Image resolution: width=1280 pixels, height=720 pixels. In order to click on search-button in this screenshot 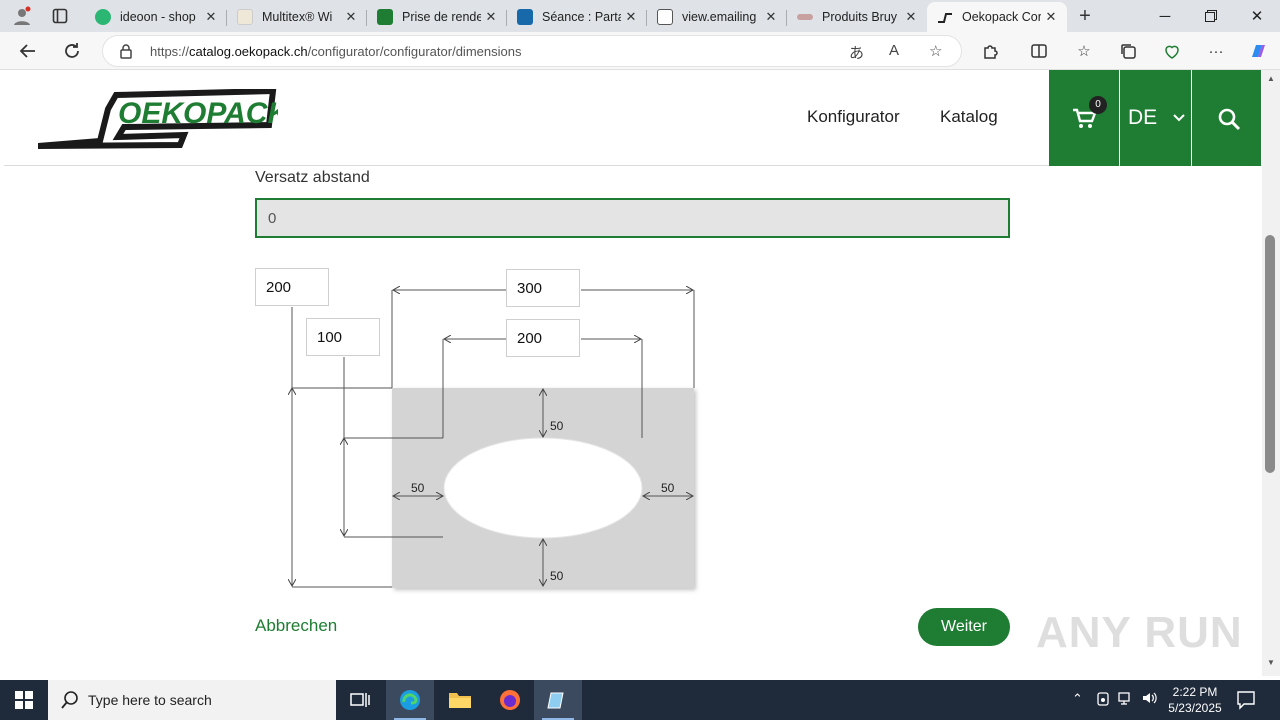, I will do `click(1226, 118)`.